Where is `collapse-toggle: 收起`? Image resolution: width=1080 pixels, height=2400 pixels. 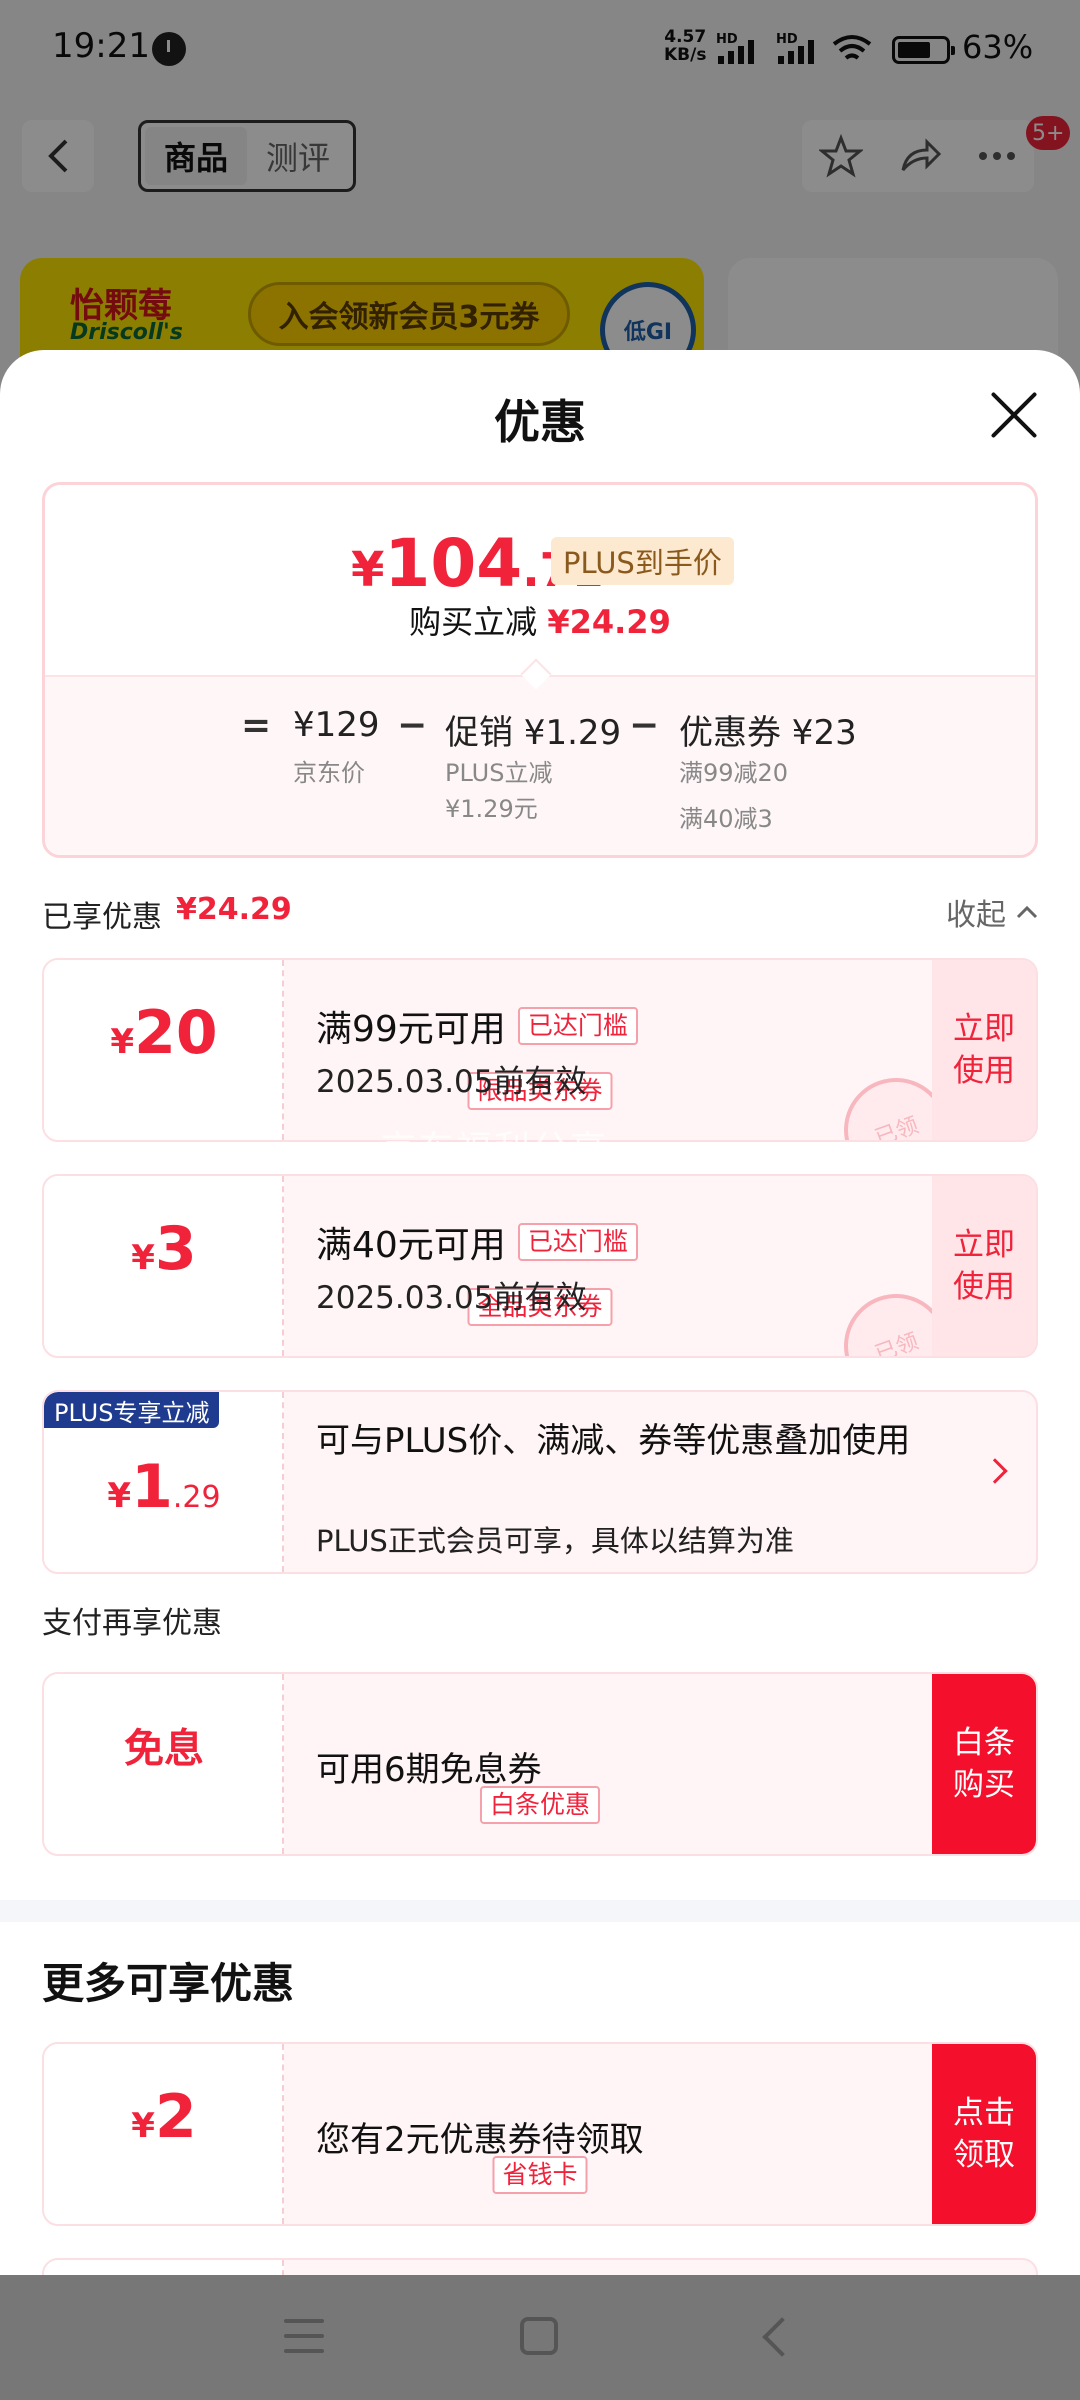 collapse-toggle: 收起 is located at coordinates (992, 912).